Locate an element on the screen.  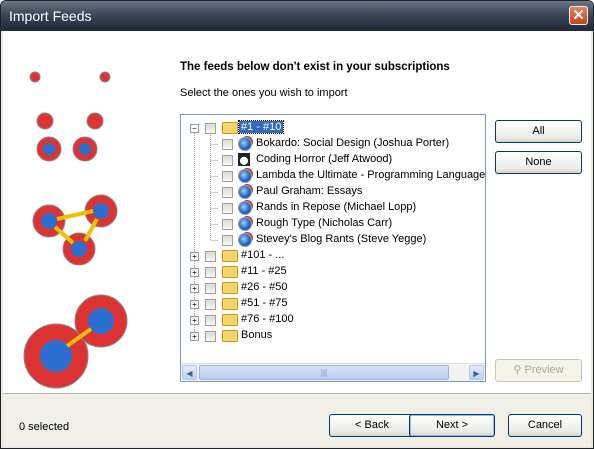
select-all-button: All is located at coordinates (538, 131).